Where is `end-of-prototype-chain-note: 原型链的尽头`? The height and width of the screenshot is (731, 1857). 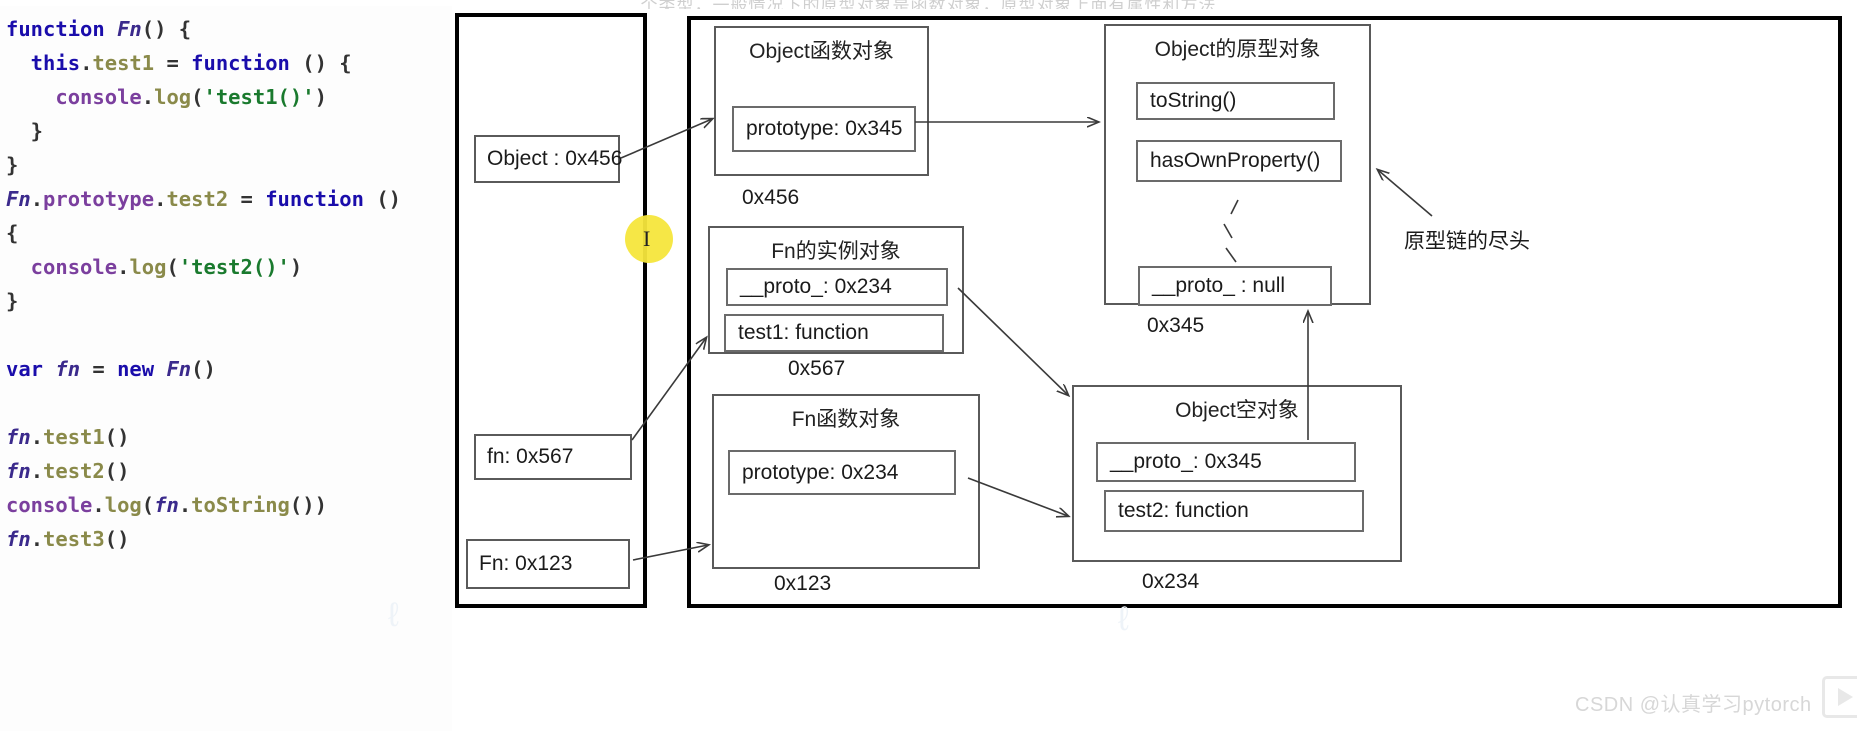
end-of-prototype-chain-note: 原型链的尽头 is located at coordinates (1467, 241).